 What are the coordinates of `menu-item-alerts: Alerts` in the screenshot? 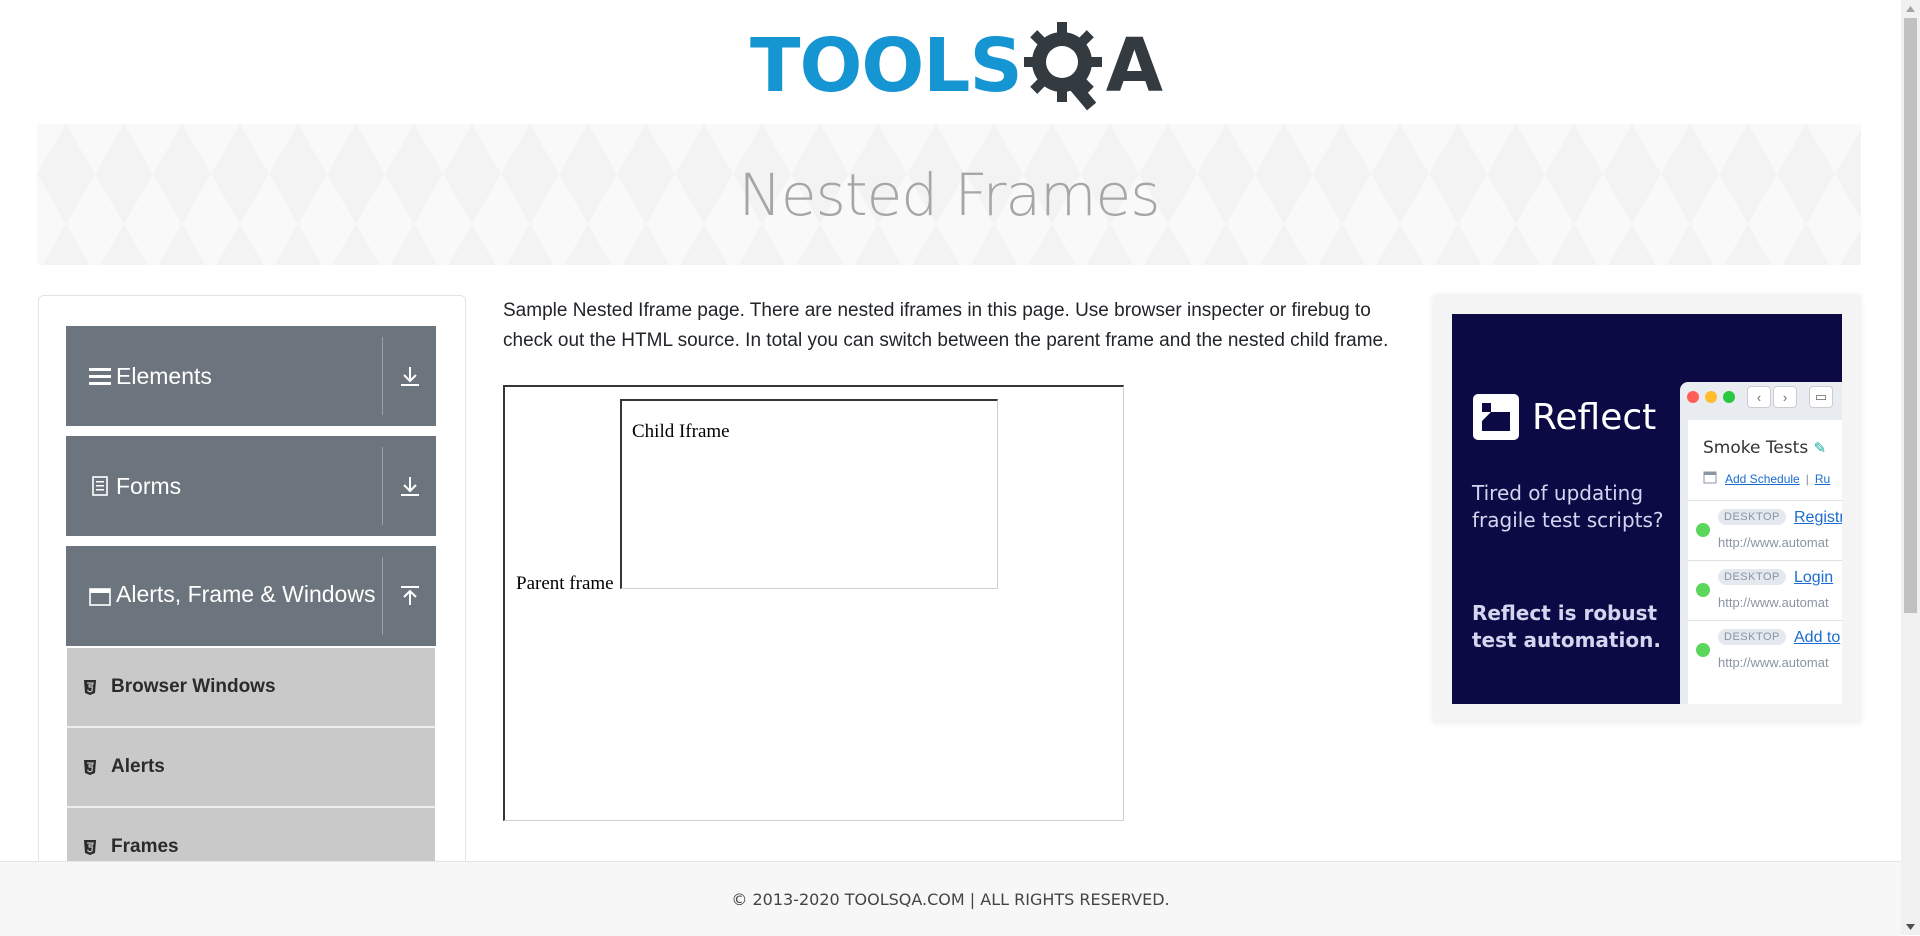 It's located at (251, 768).